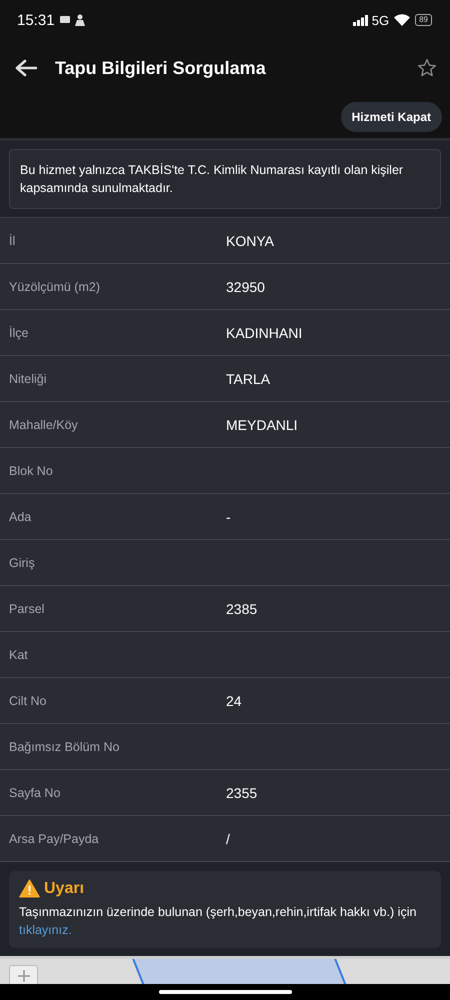 The height and width of the screenshot is (1000, 450). Describe the element at coordinates (64, 747) in the screenshot. I see `field-label: Bağımsız Bölüm No` at that location.